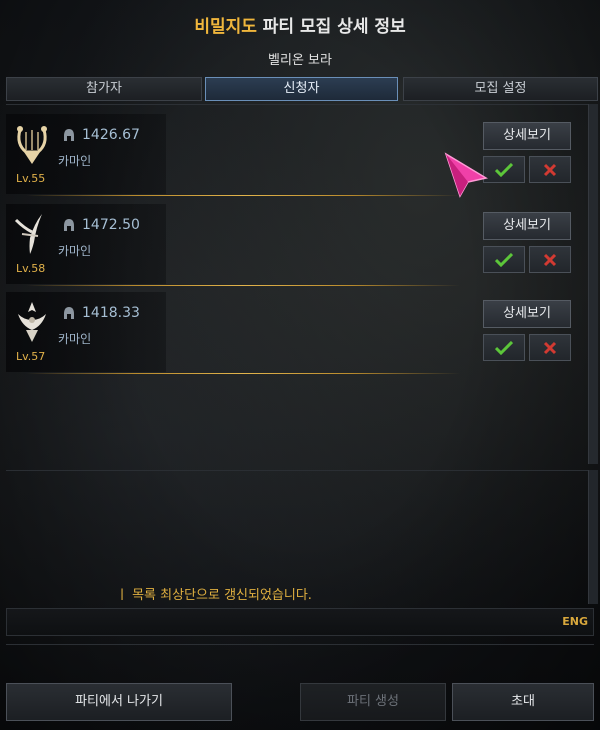 The width and height of the screenshot is (600, 730). What do you see at coordinates (31, 268) in the screenshot?
I see `applicant-level: Lv.58` at bounding box center [31, 268].